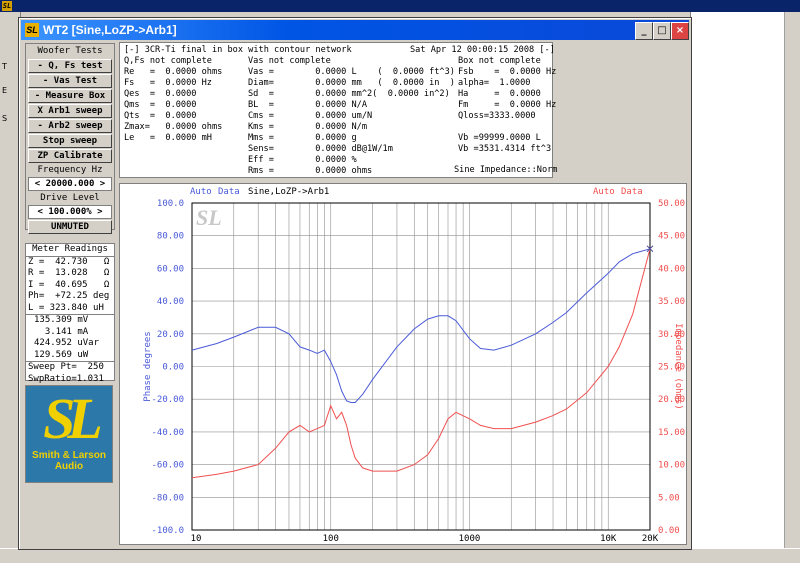  Describe the element at coordinates (61, 354) in the screenshot. I see `meter-row-uw: 129.569 uW` at that location.